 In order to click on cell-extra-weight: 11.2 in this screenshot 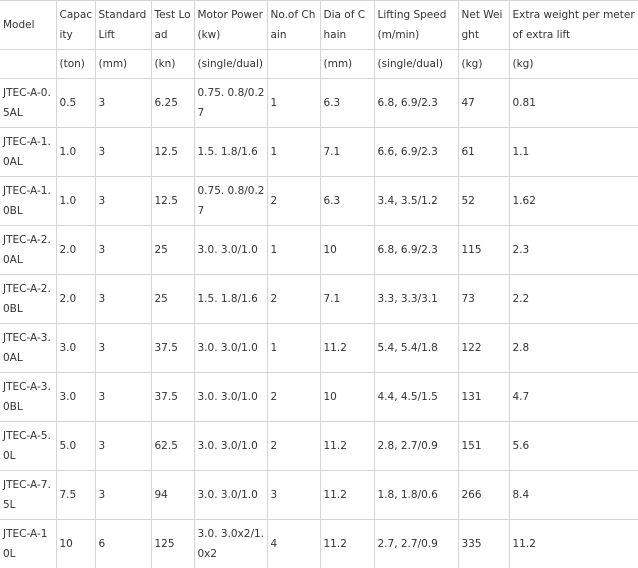, I will do `click(573, 544)`.